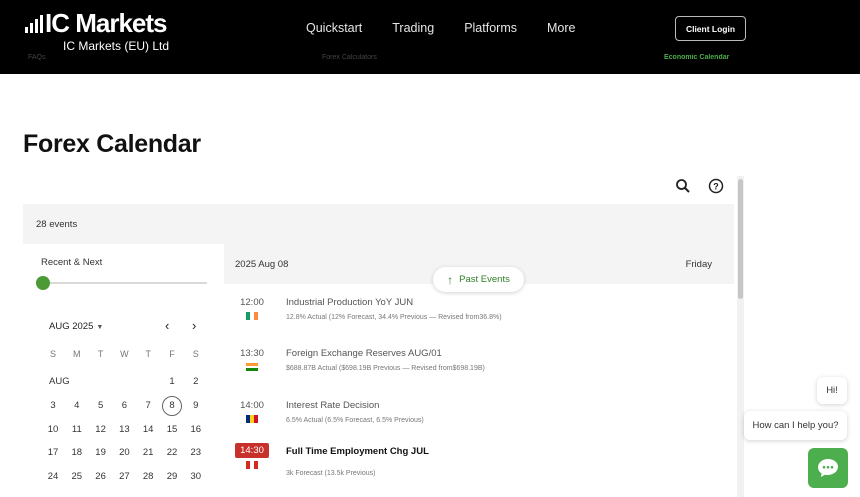 This screenshot has height=497, width=860. Describe the element at coordinates (148, 453) in the screenshot. I see `calendar-day: 21` at that location.